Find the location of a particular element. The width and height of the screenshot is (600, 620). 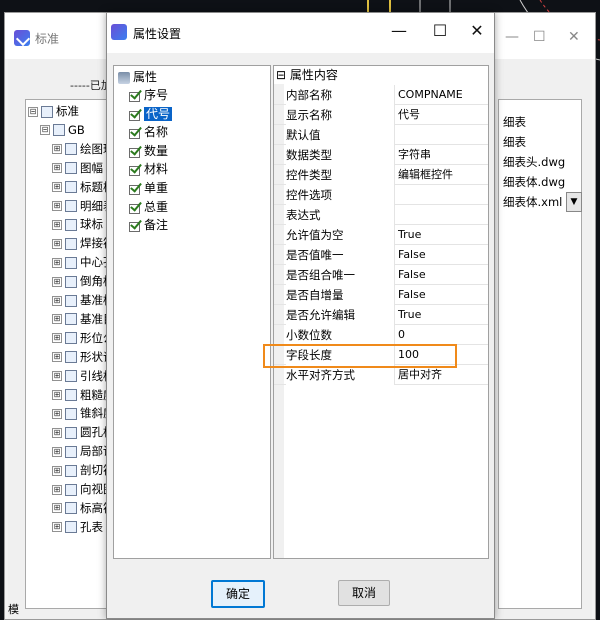

property-row: 内部名称 COMPNAME is located at coordinates (381, 95).